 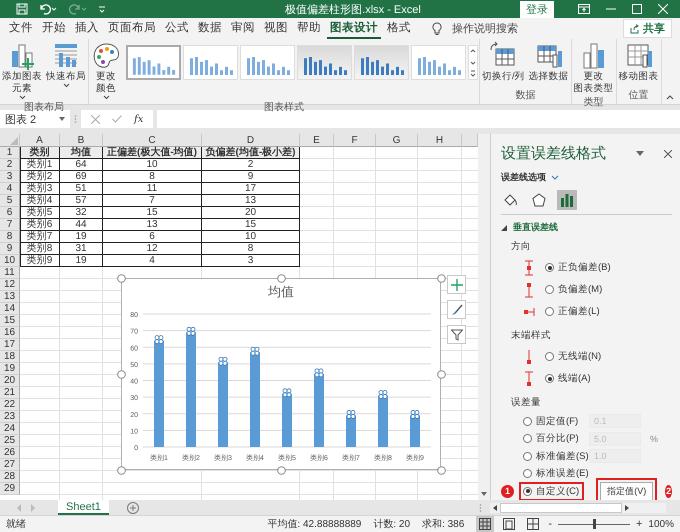 What do you see at coordinates (593, 68) in the screenshot?
I see `ribbon-button: 更改 图表类型` at bounding box center [593, 68].